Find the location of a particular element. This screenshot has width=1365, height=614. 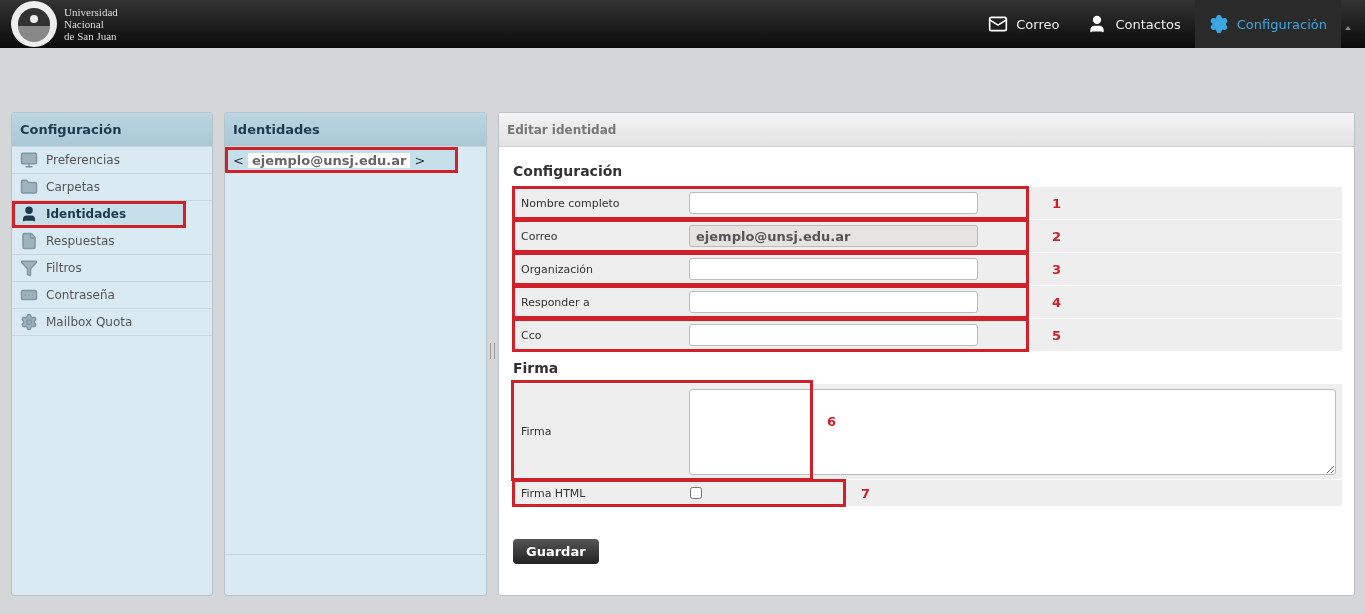

save-button: Guardar is located at coordinates (556, 551).